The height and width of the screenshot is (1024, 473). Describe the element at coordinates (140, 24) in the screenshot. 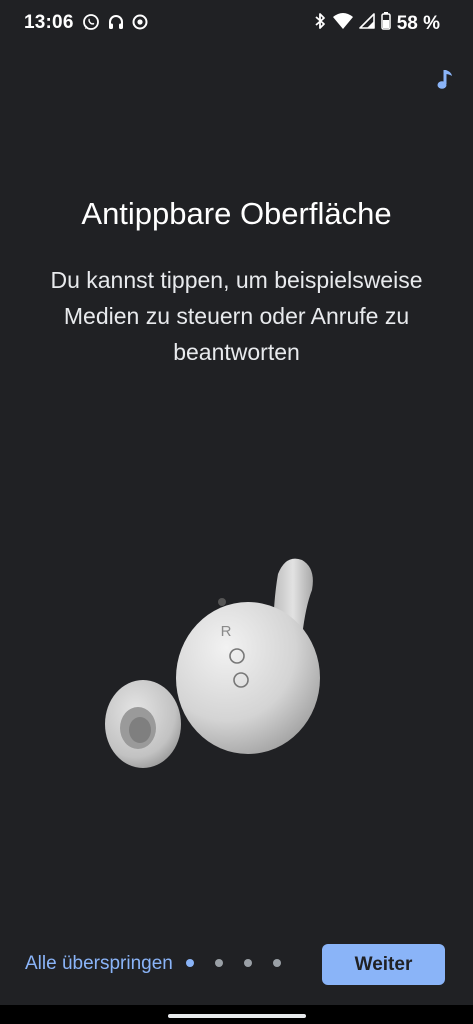

I see `media-icon` at that location.